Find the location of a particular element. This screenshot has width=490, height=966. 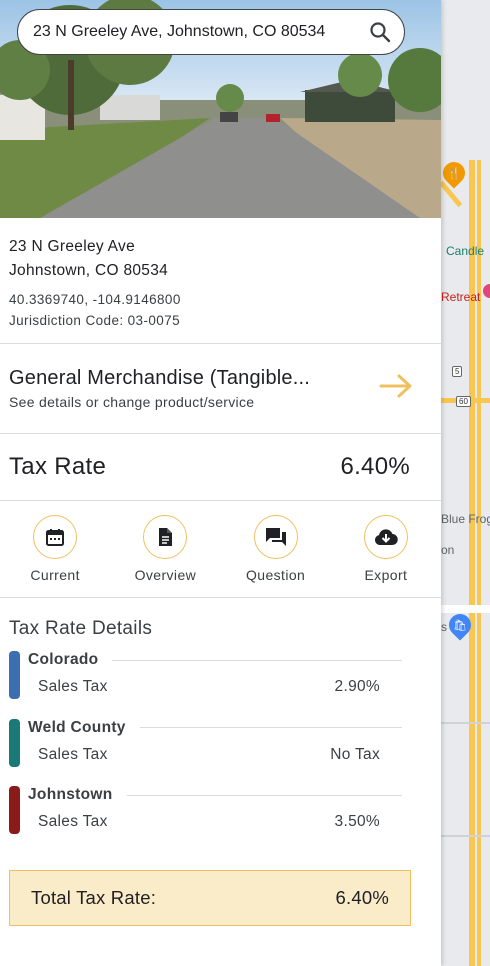

tax-value: No Tax is located at coordinates (355, 754).